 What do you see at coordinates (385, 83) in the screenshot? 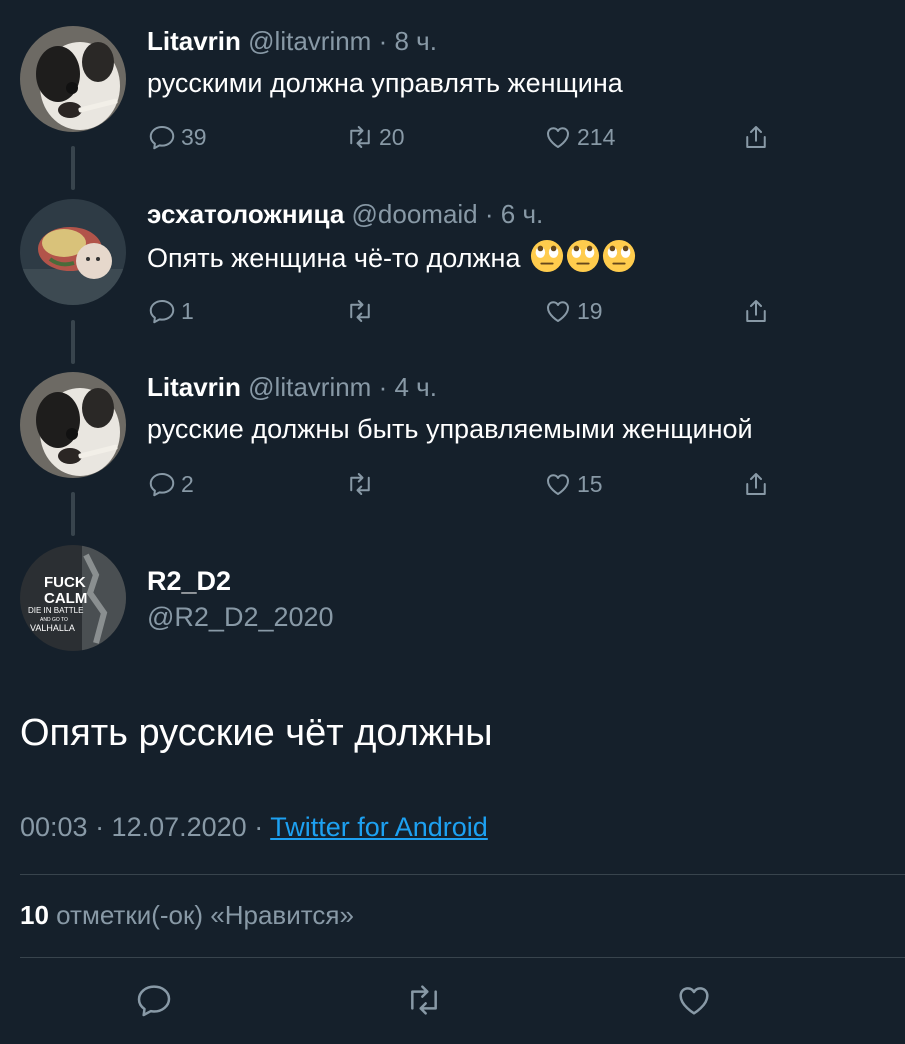
I see `tweet-text: русскими должна управлять женщина` at bounding box center [385, 83].